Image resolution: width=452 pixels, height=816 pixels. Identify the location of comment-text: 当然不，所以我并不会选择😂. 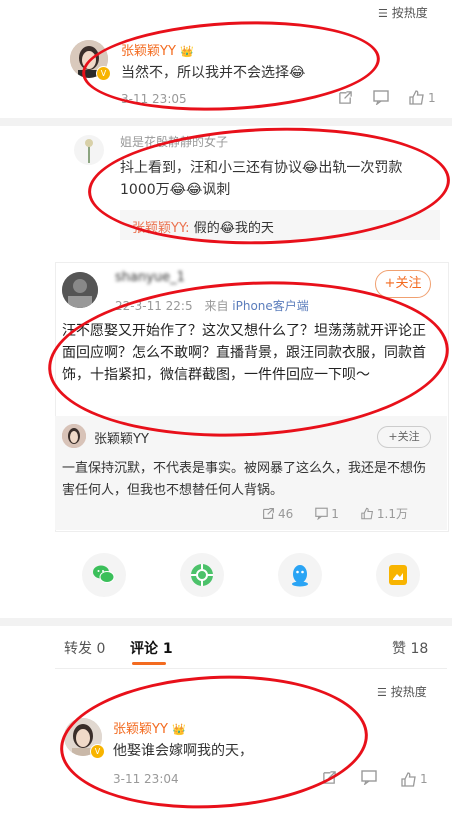
(213, 73).